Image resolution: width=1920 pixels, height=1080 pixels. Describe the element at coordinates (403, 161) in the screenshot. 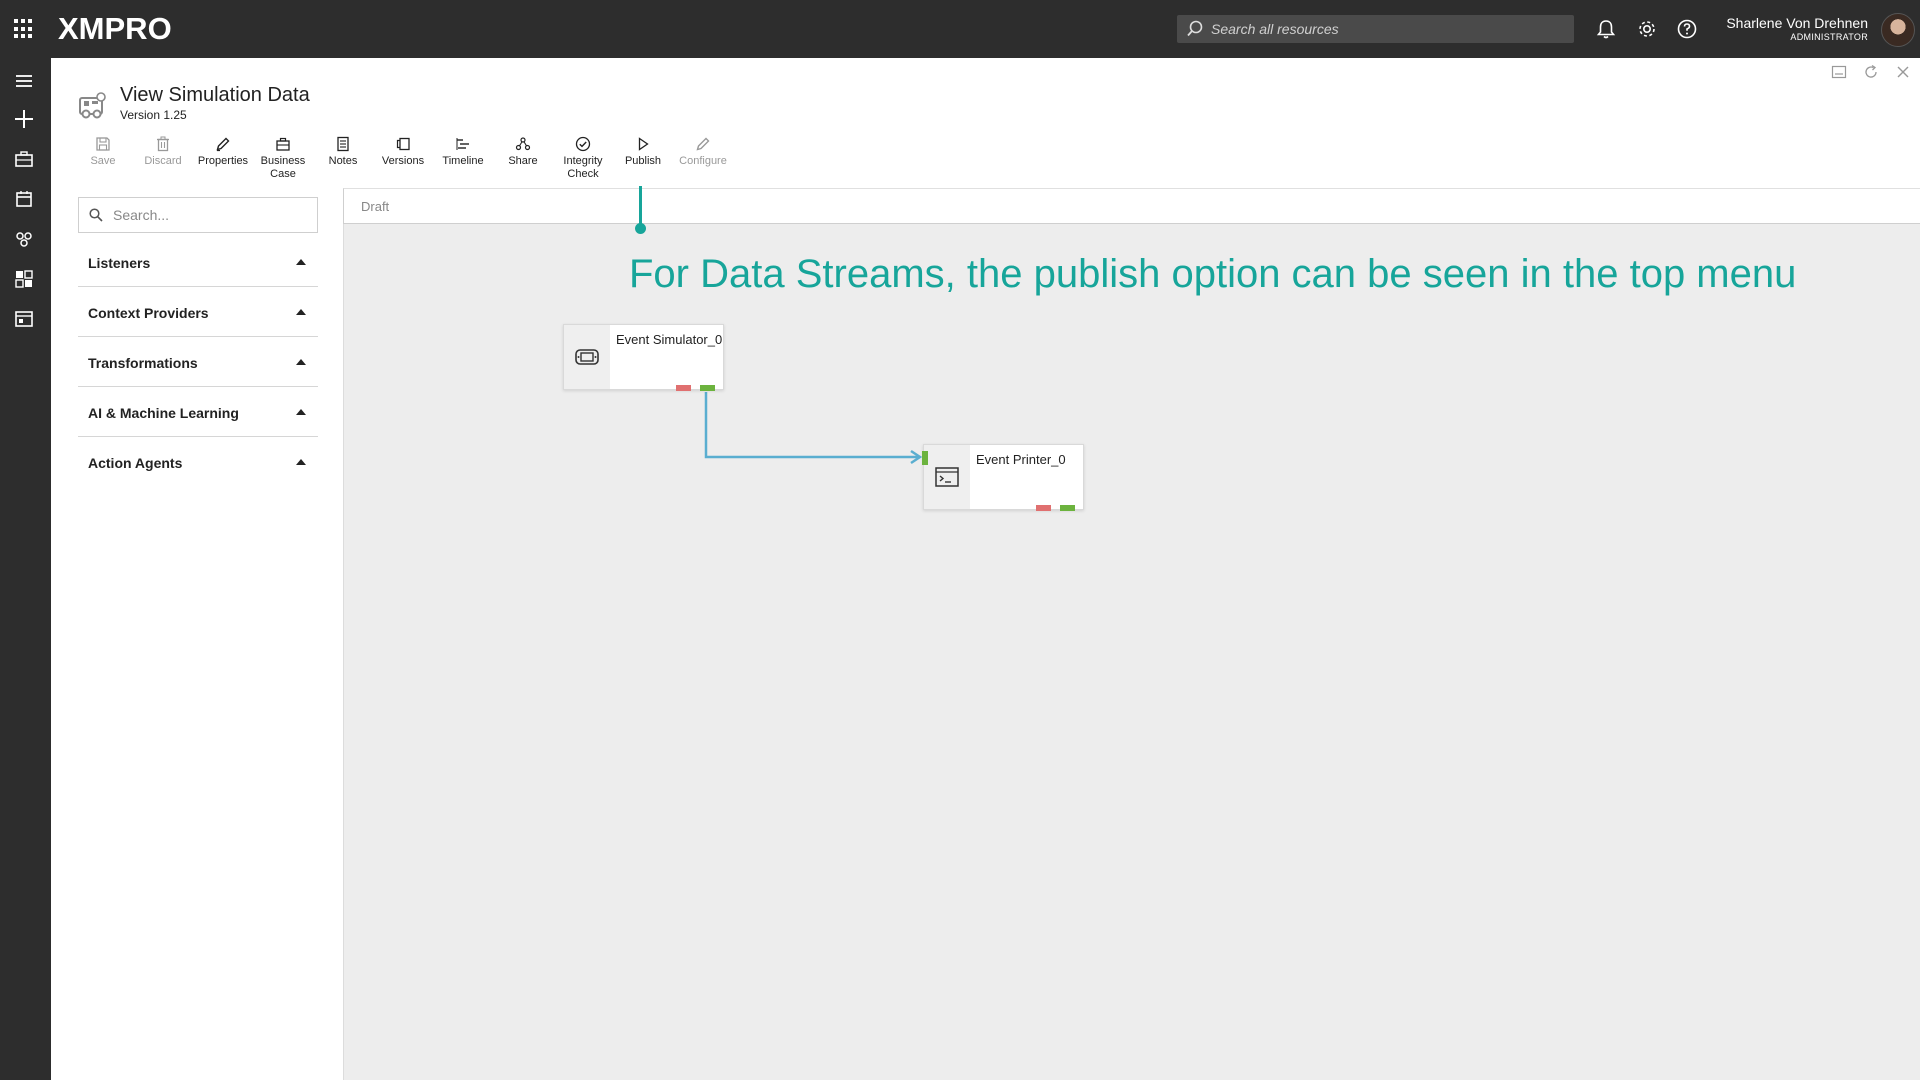

I see `versions-label: Versions` at that location.